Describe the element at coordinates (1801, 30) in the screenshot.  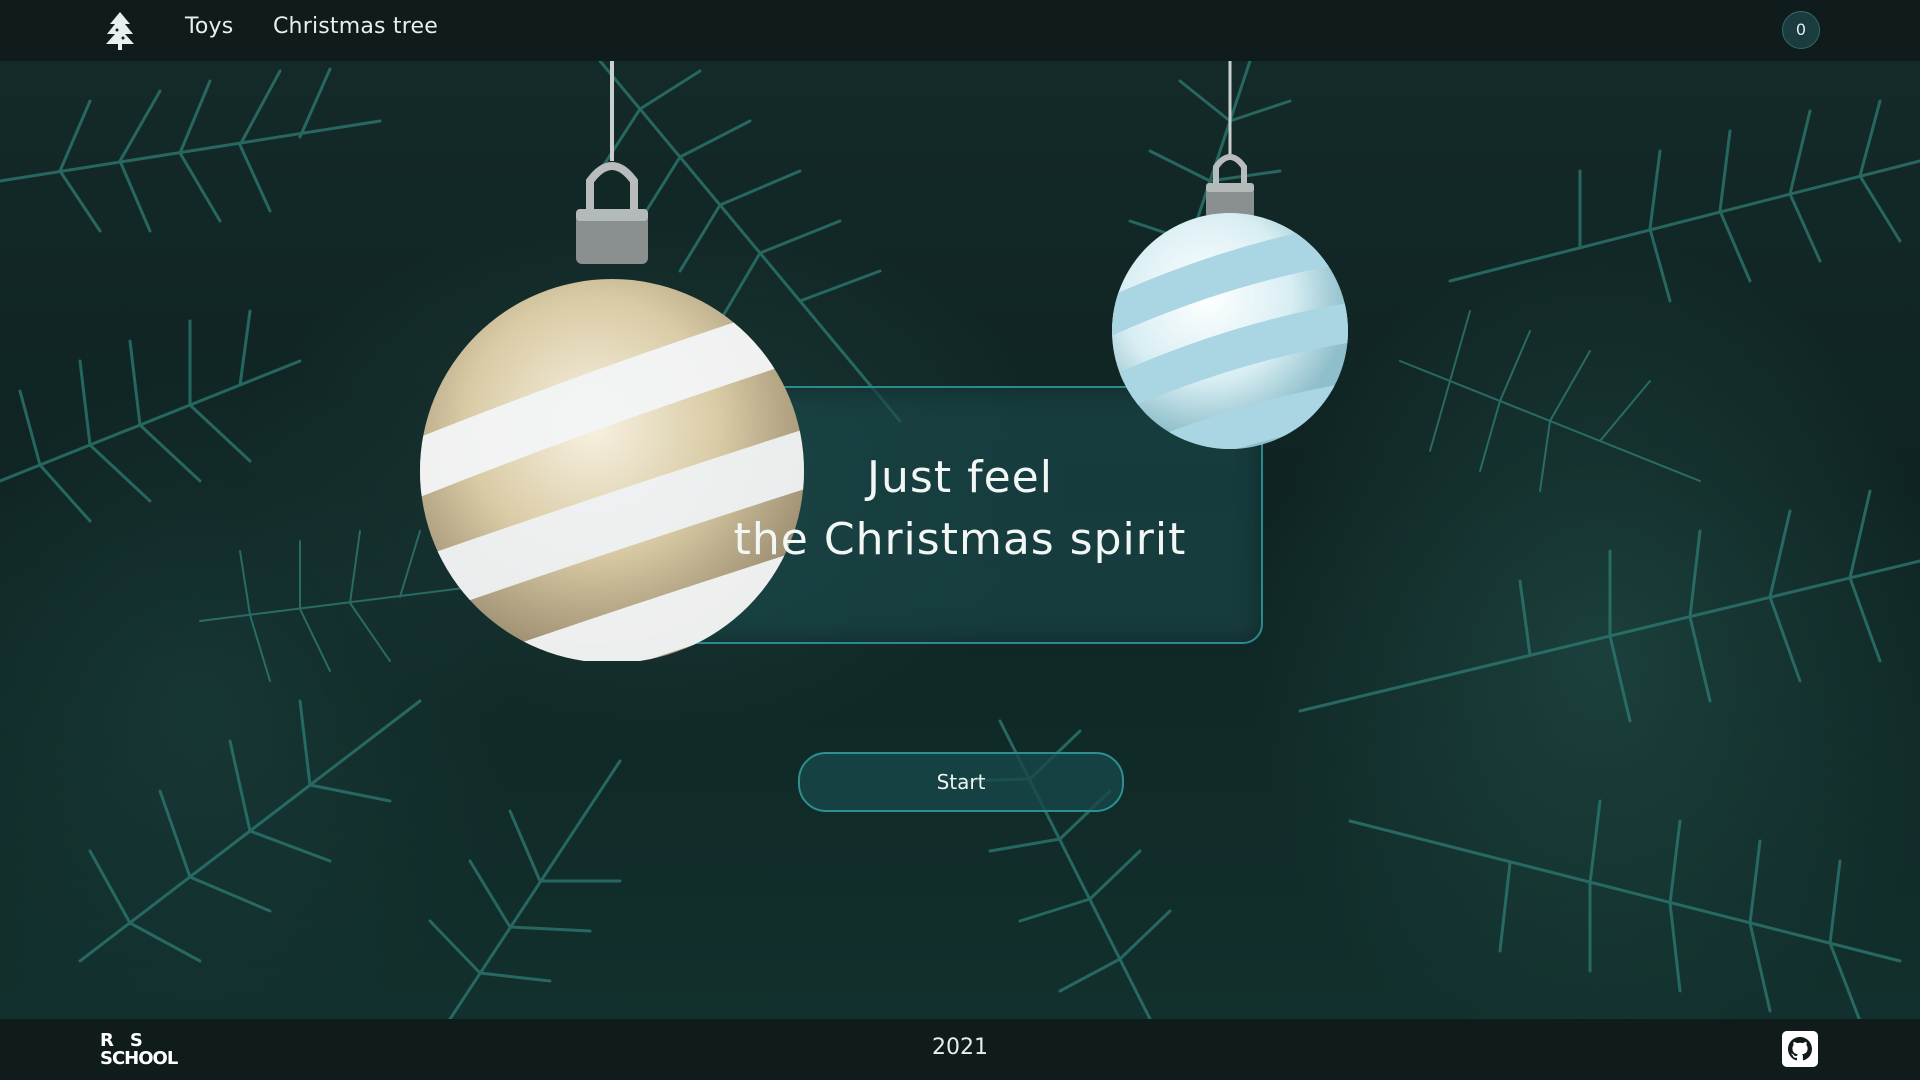
I see `favorites-counter-badge: 0` at that location.